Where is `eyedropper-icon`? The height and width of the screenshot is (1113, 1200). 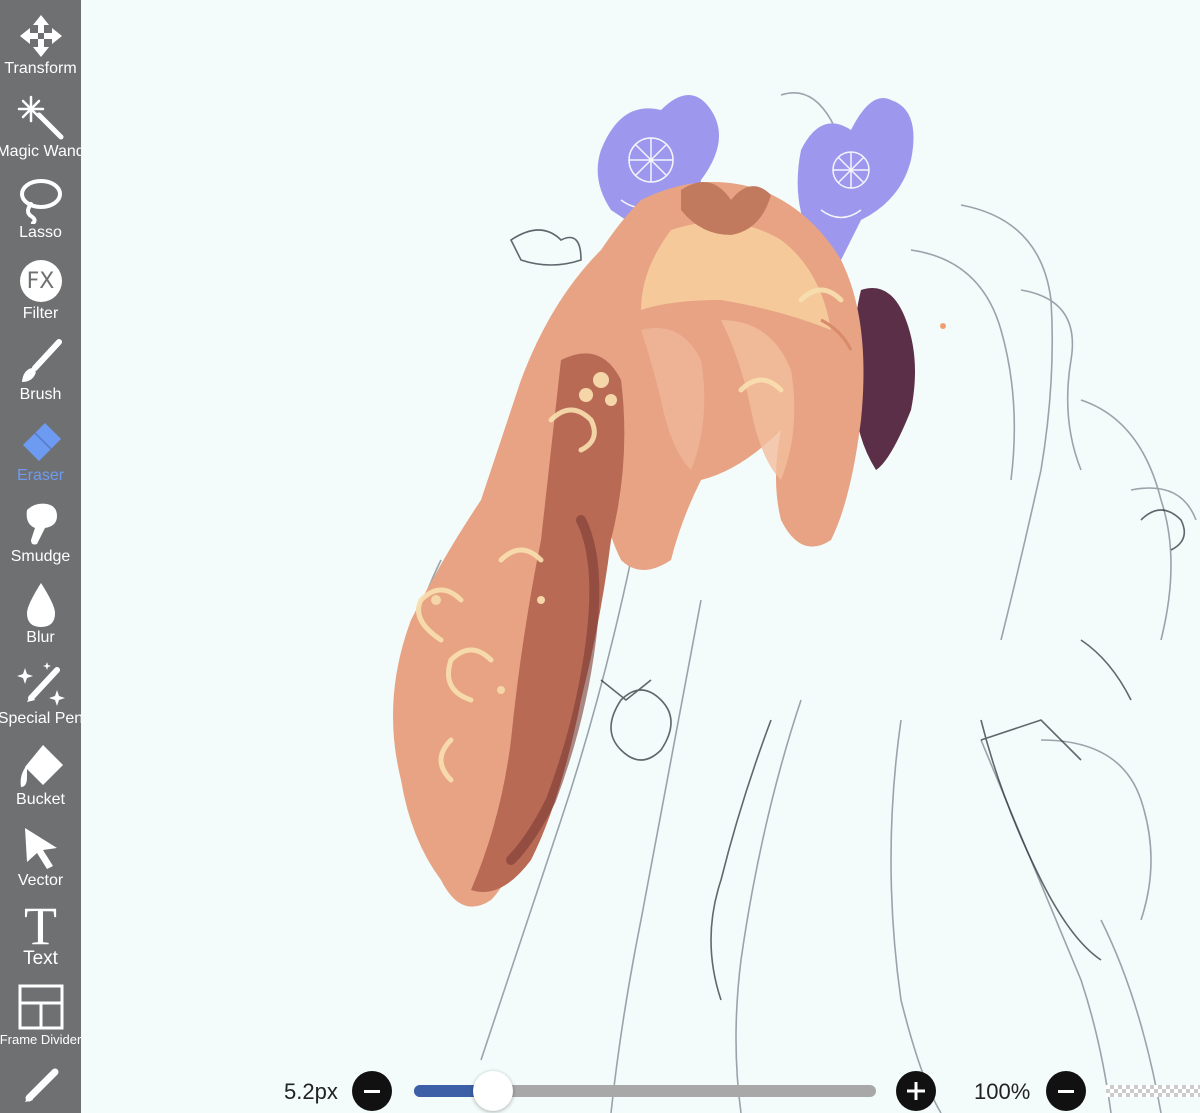
eyedropper-icon is located at coordinates (41, 1086).